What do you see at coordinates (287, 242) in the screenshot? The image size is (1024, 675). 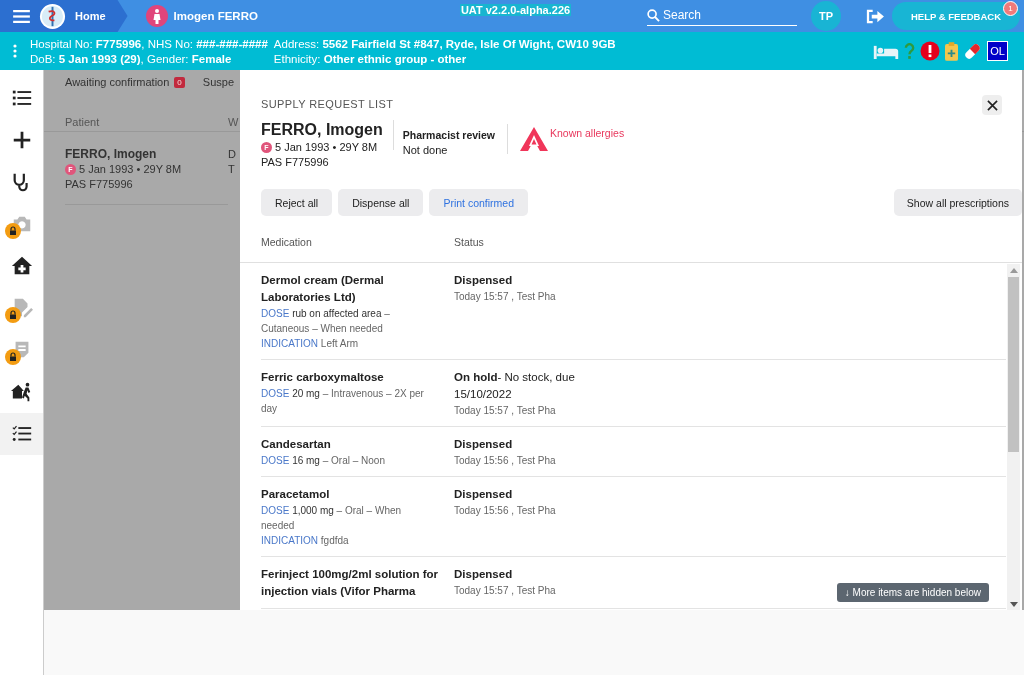 I see `column-header: Medication` at bounding box center [287, 242].